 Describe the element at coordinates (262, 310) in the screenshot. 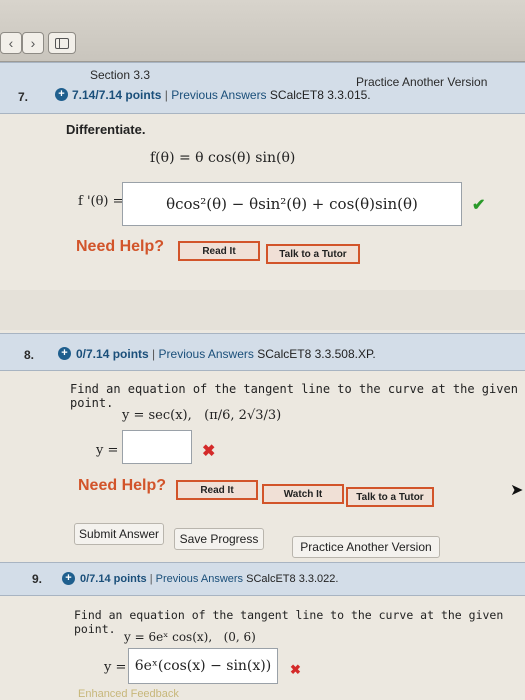

I see `spacer` at that location.